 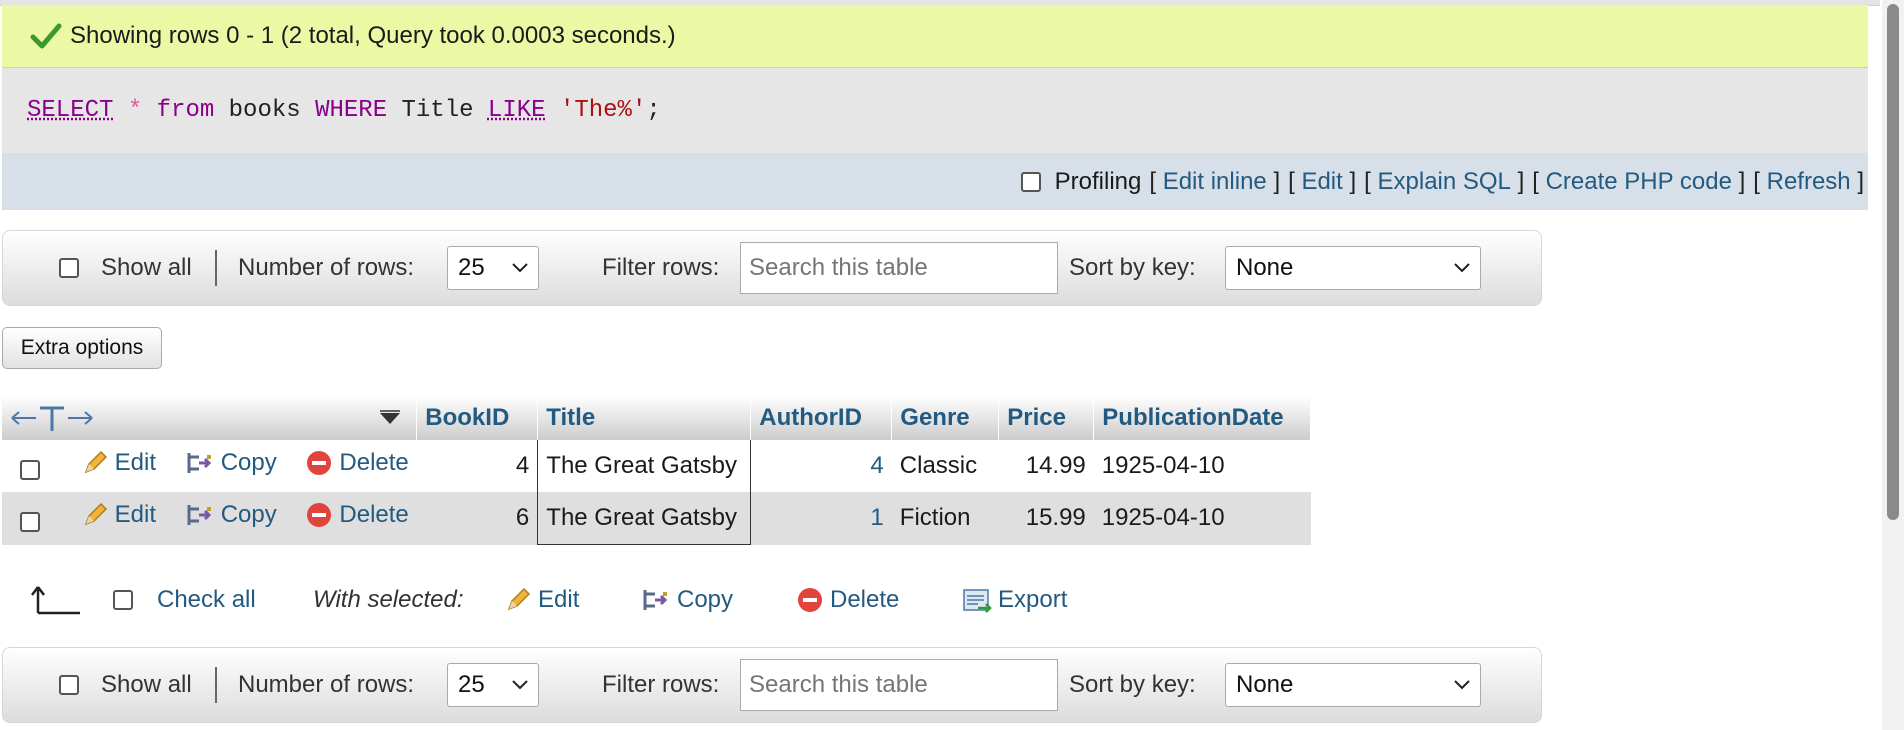 What do you see at coordinates (821, 518) in the screenshot?
I see `cell-authorid: 1` at bounding box center [821, 518].